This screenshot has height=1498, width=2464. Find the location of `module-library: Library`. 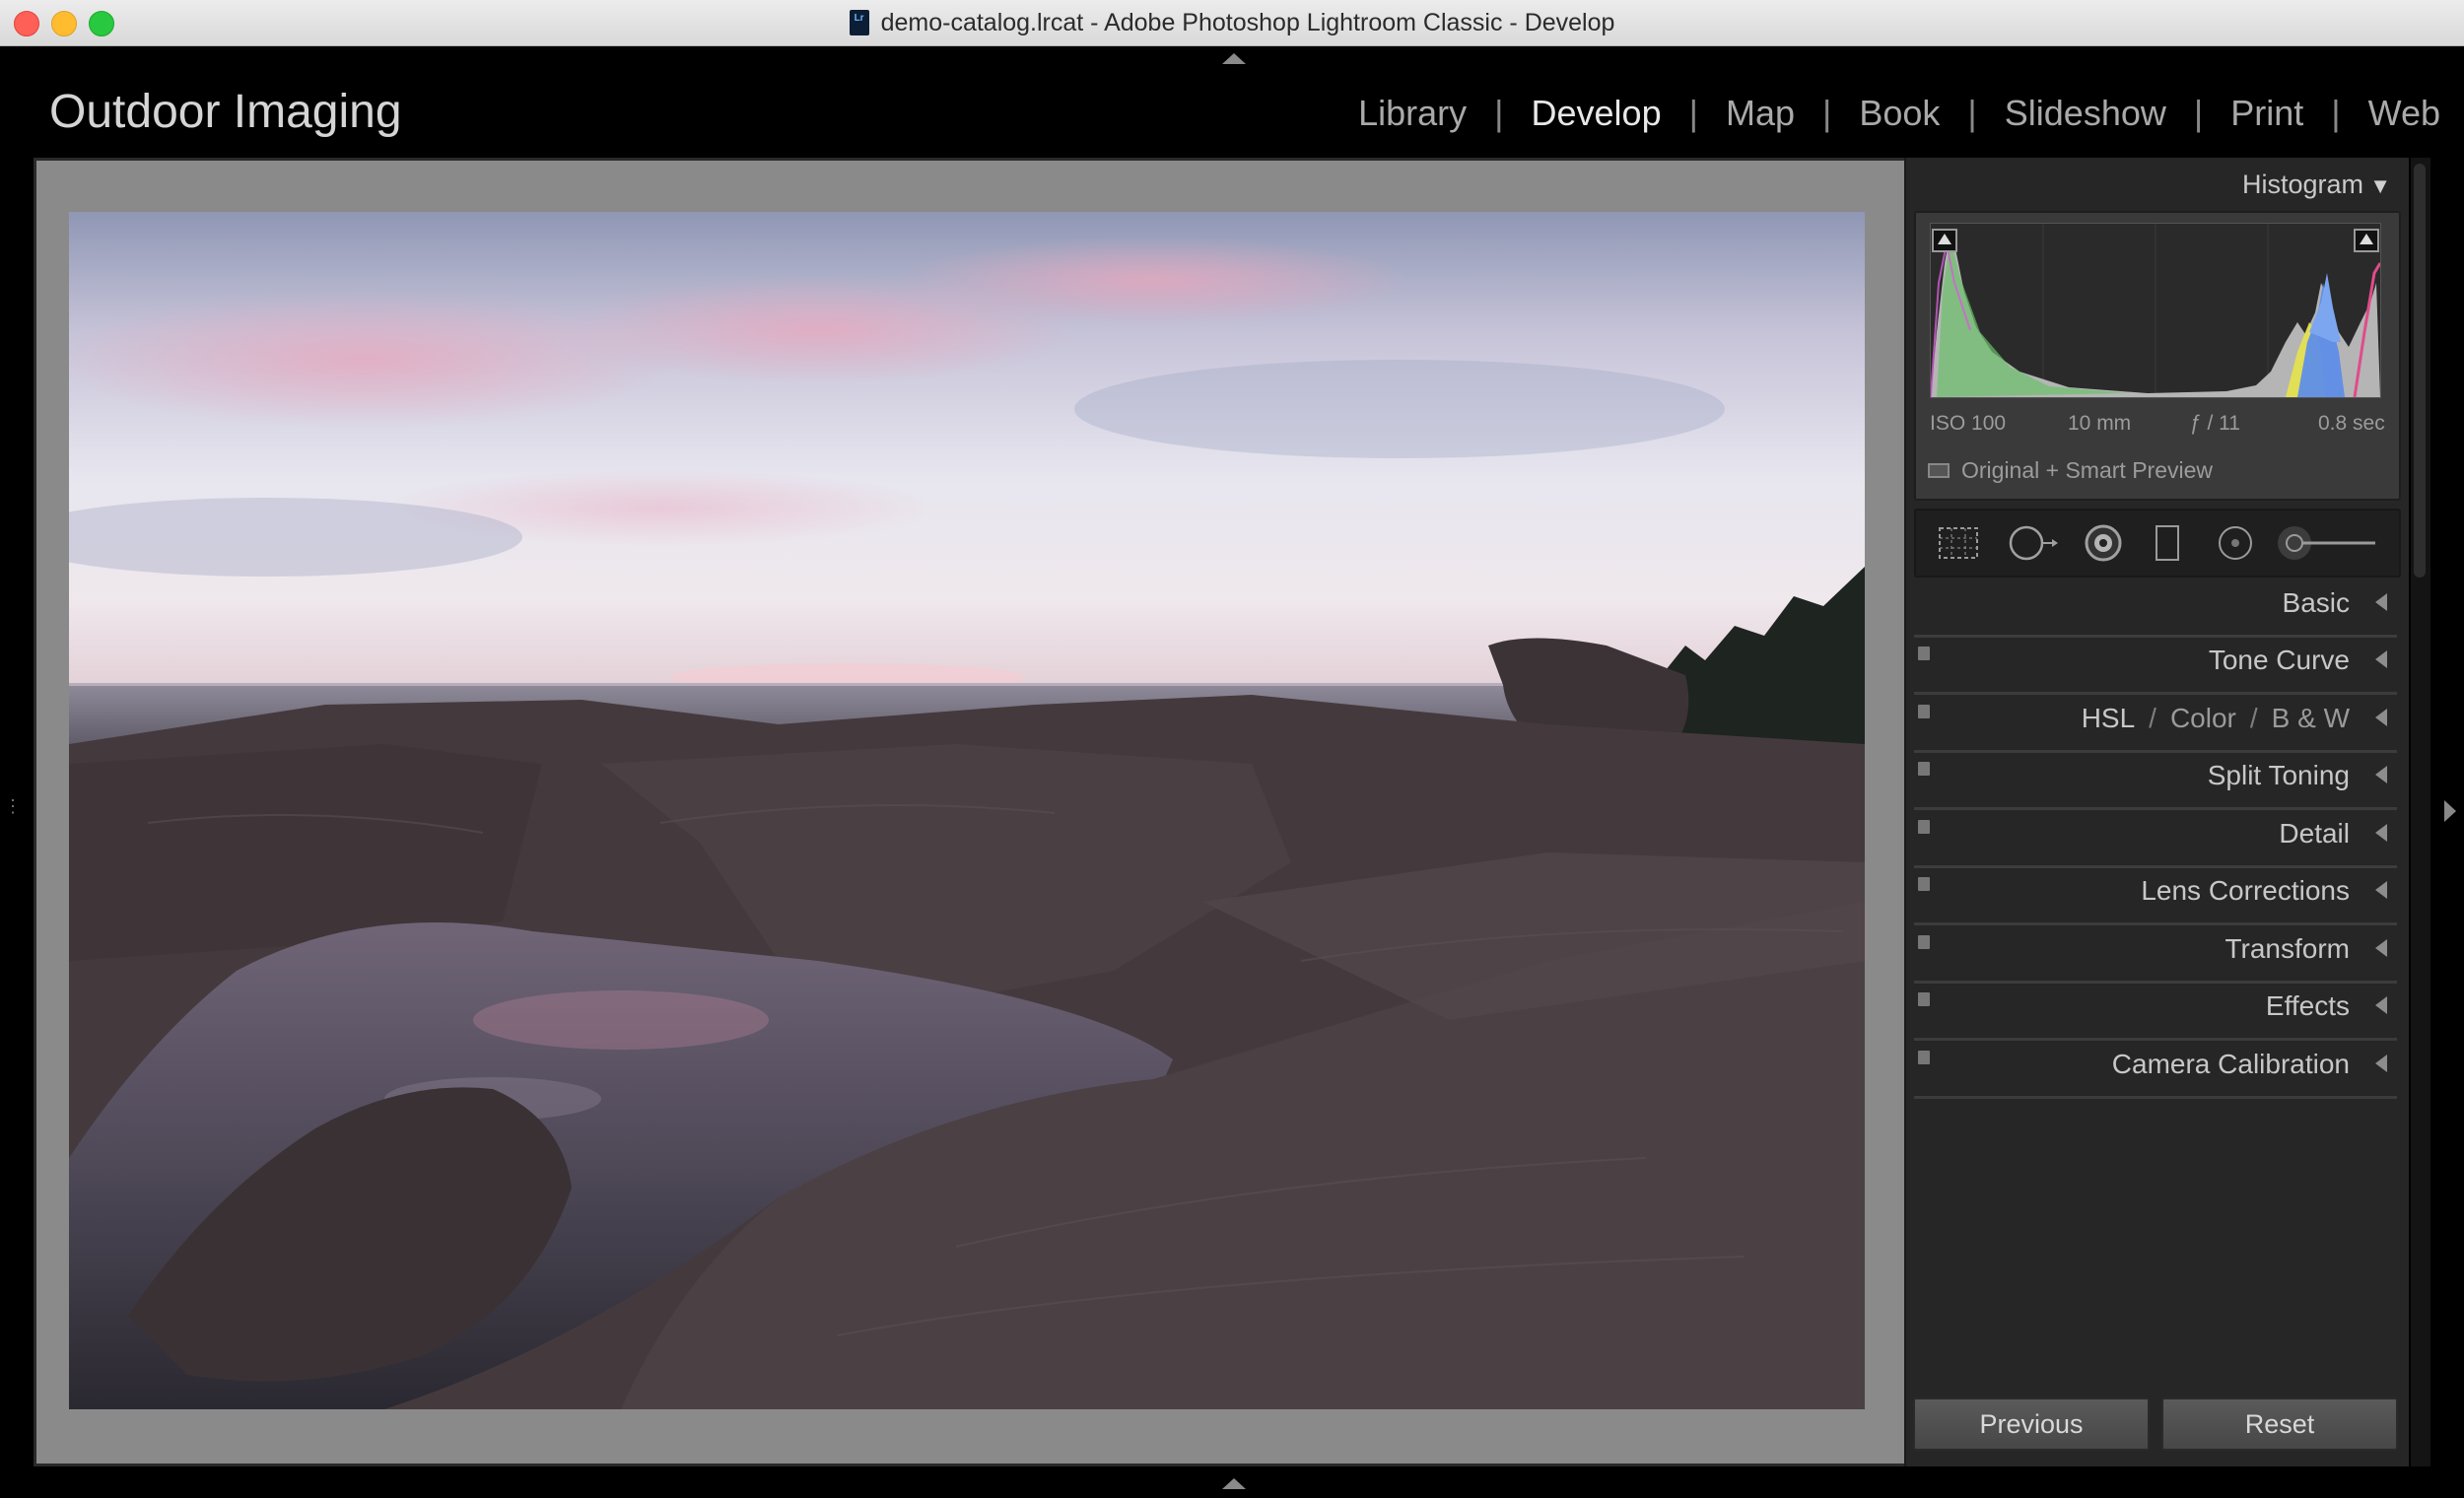

module-library: Library is located at coordinates (1412, 113).